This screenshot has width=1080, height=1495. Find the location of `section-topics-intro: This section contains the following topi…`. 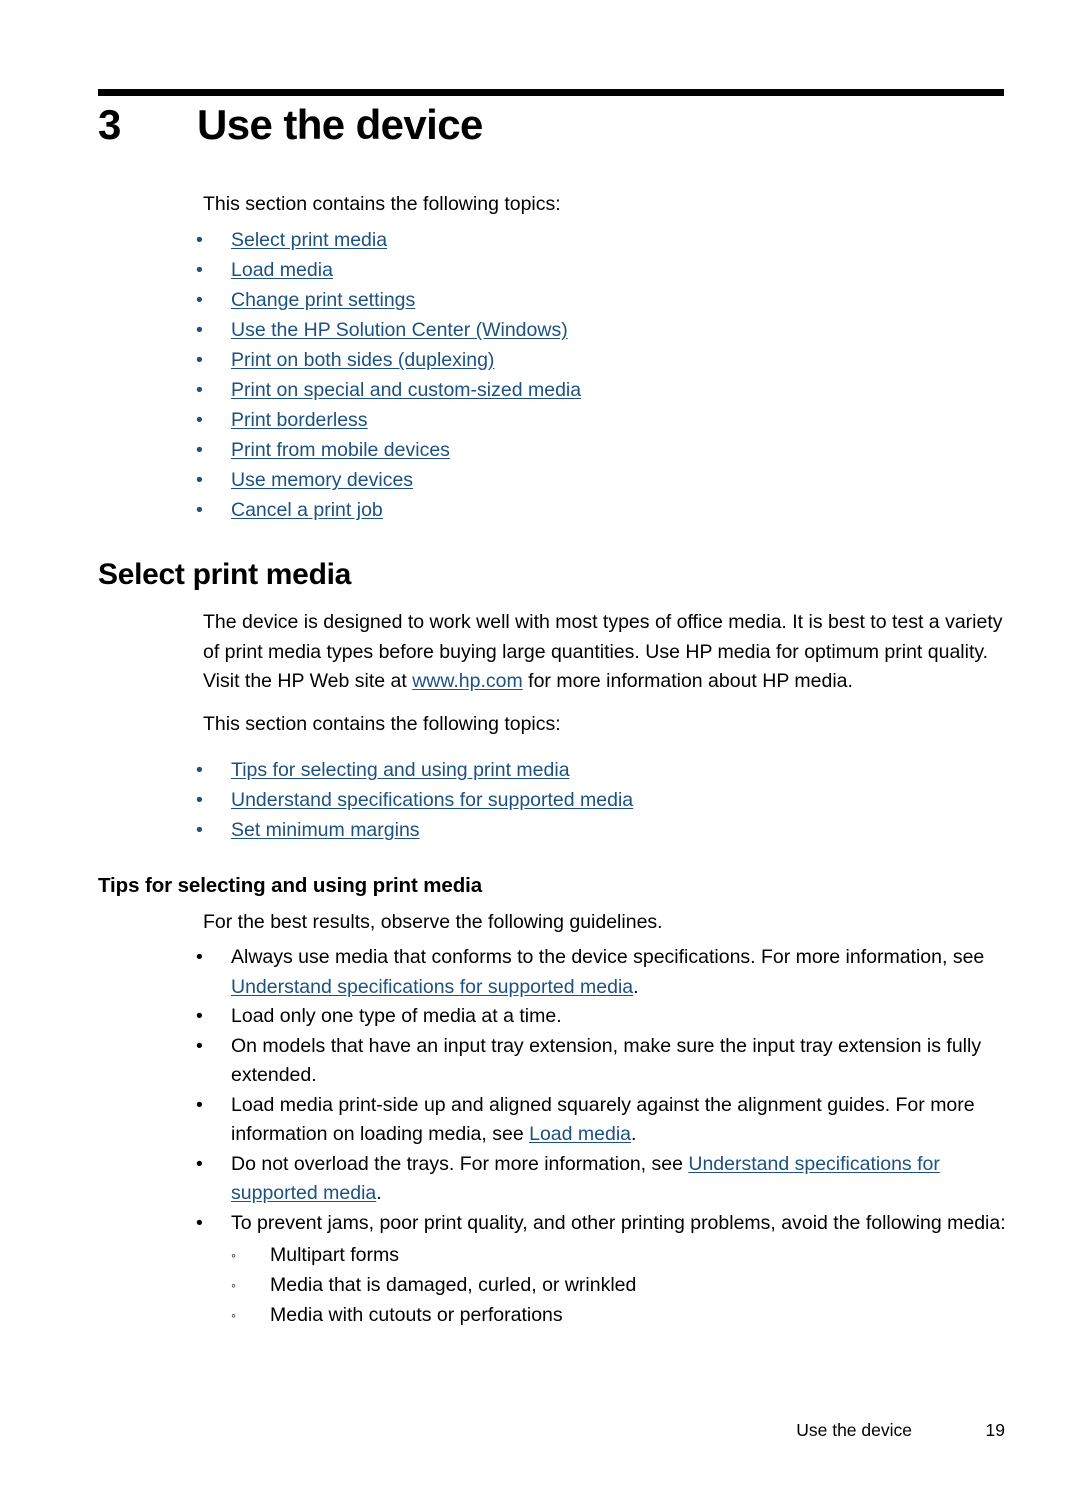

section-topics-intro: This section contains the following topi… is located at coordinates (382, 724).